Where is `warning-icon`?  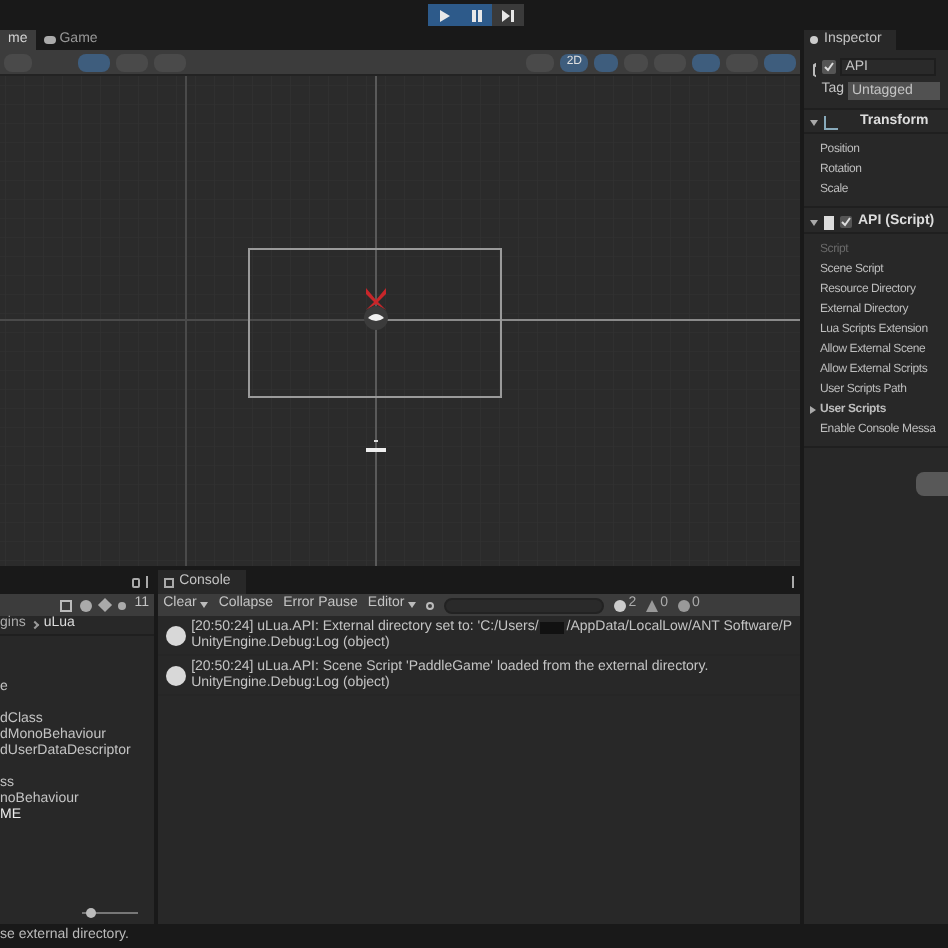 warning-icon is located at coordinates (652, 605).